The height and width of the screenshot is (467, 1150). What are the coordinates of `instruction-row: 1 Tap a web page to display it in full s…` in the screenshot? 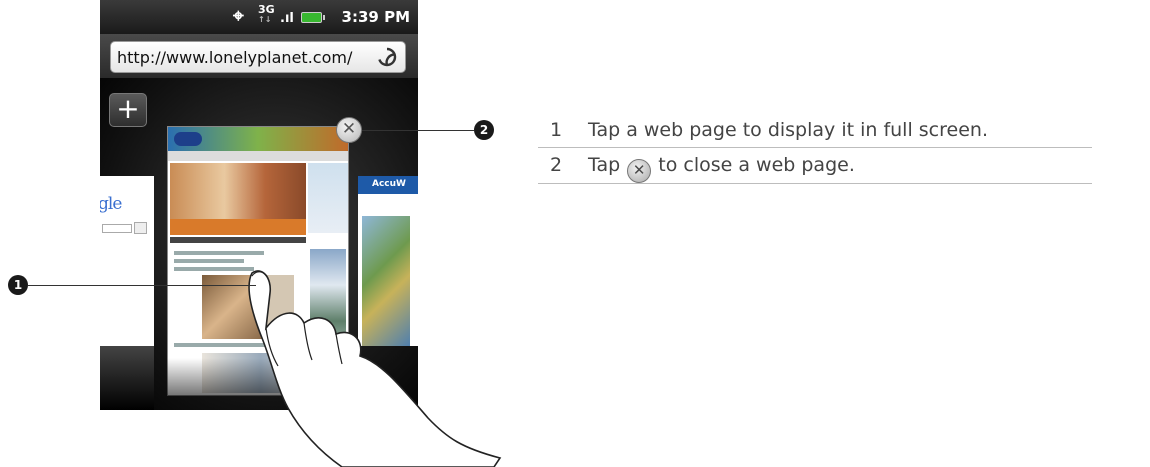 It's located at (815, 130).